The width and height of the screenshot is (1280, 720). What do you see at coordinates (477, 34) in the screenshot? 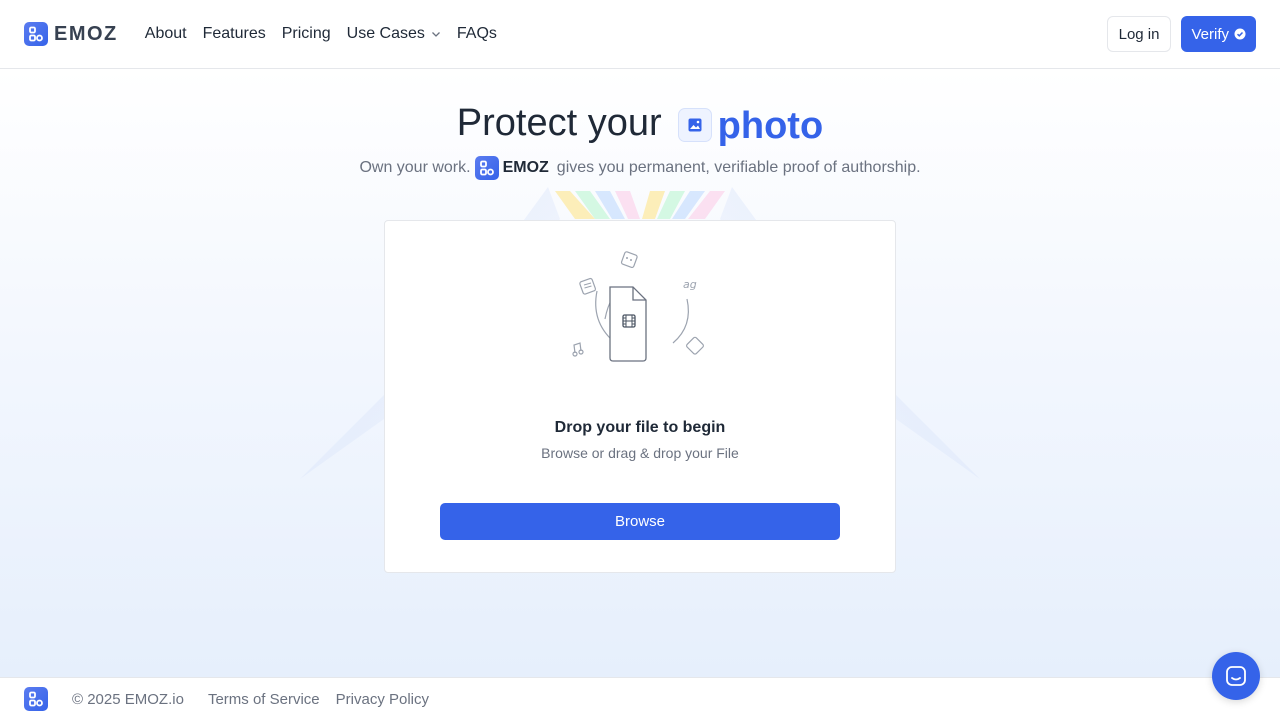
I see `nav-faqs: FAQs` at bounding box center [477, 34].